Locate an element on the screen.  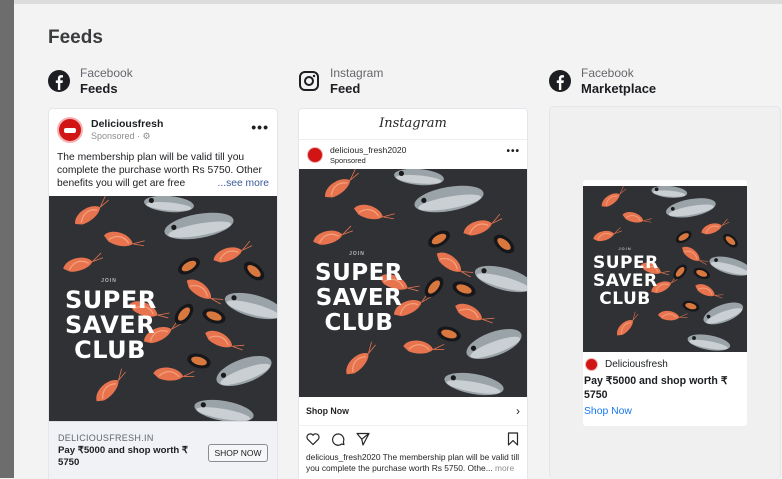
shop-now-bar: Shop Now › is located at coordinates (413, 411).